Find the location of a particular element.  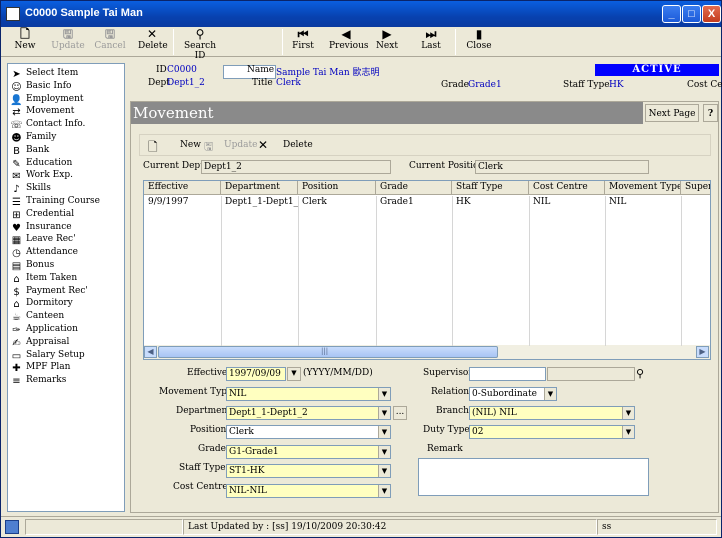

column-header: Super is located at coordinates (695, 188).